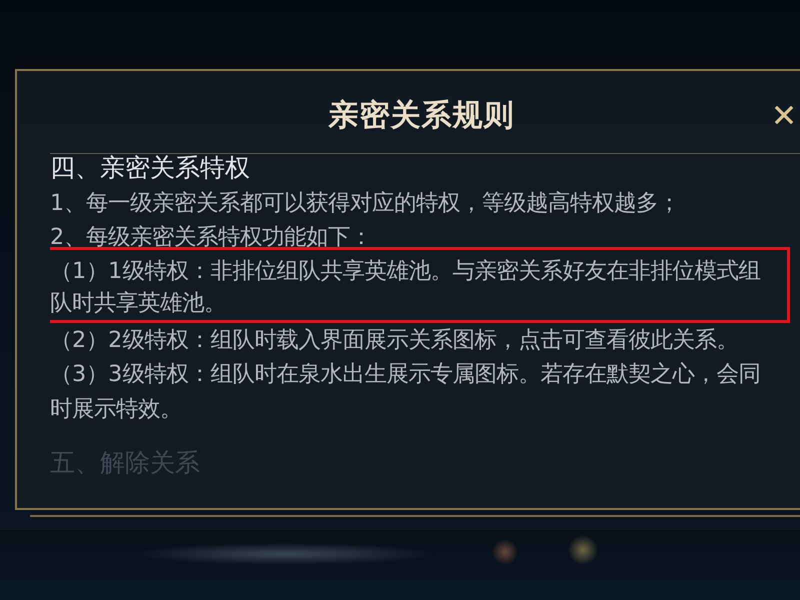 This screenshot has width=800, height=600. What do you see at coordinates (395, 340) in the screenshot?
I see `rule-text: （2）2级特权：组队时载入界面展示关系图标，点击可查看彼此关系。` at bounding box center [395, 340].